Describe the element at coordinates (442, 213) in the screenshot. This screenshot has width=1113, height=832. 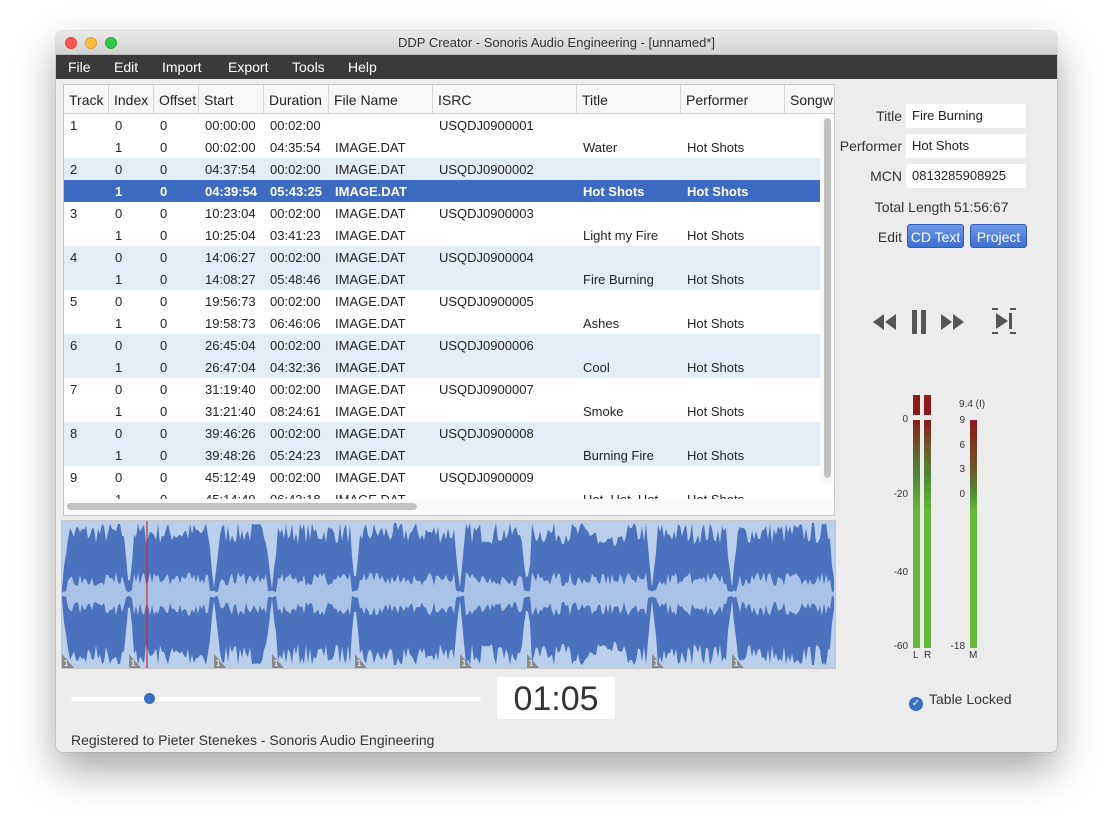
I see `table-row: 3 0 0 10:23:04 00:02:00 IMAGE.DAT USQDJ0900003` at that location.